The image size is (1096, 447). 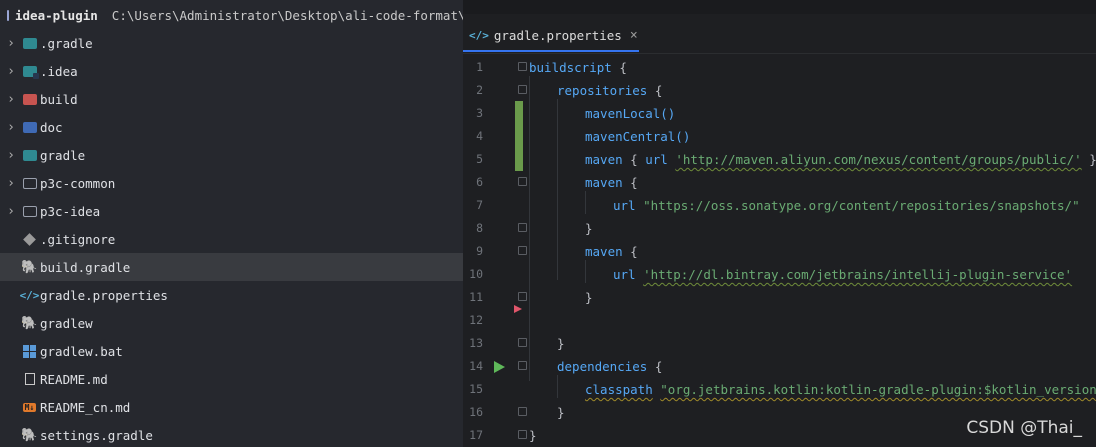 I want to click on breakpoint-marker-icon, so click(x=518, y=309).